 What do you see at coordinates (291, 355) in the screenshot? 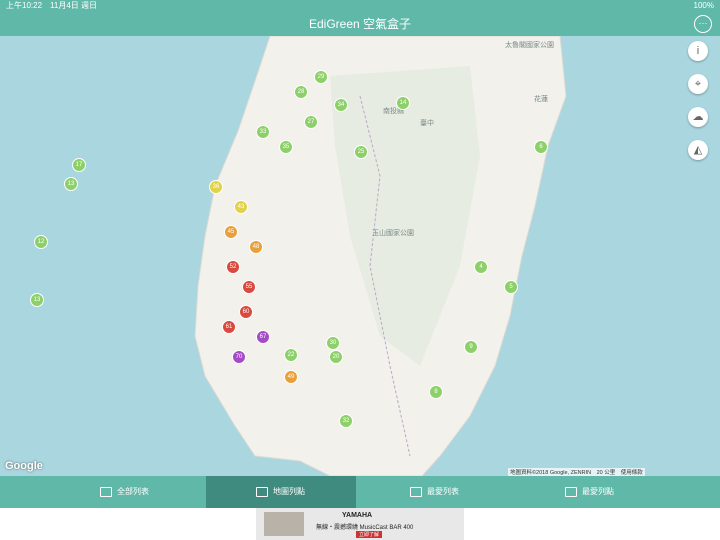
I see `aqi-marker: 22` at bounding box center [291, 355].